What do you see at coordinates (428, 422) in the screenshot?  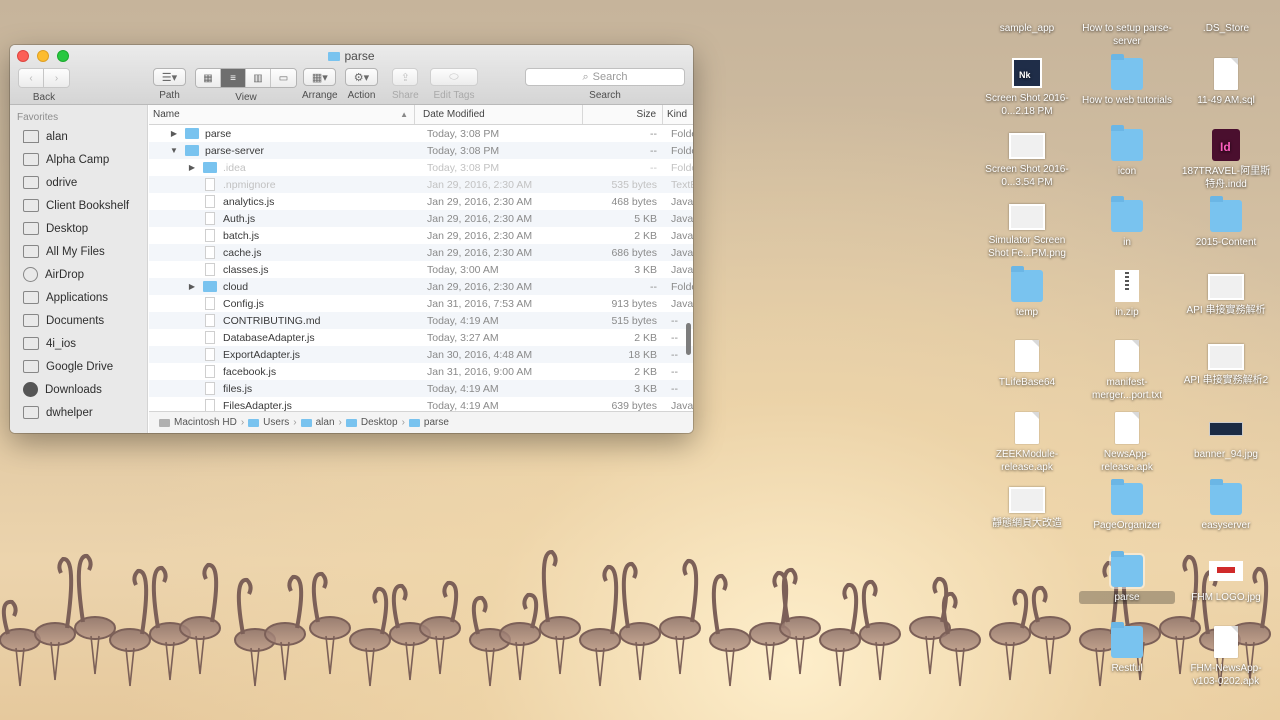 I see `path-segment: parse` at bounding box center [428, 422].